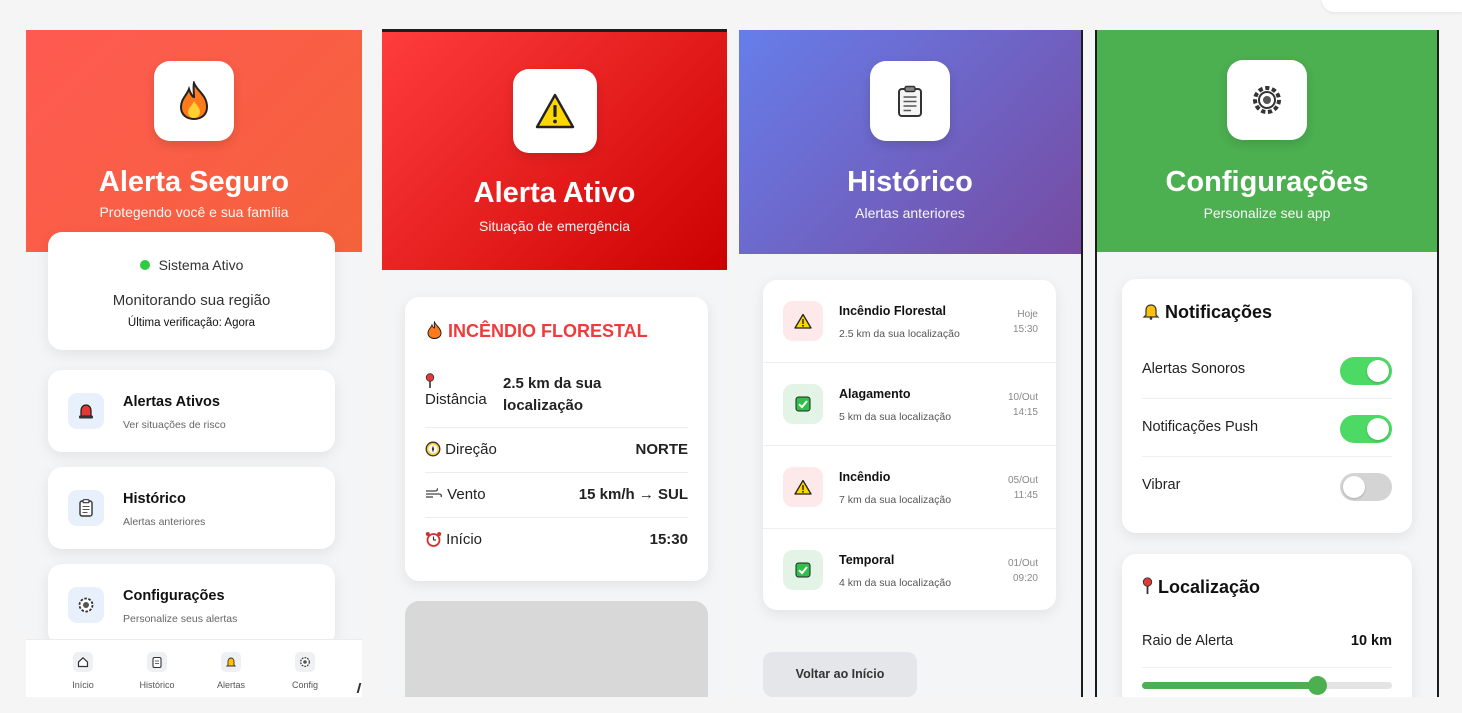  Describe the element at coordinates (1267, 213) in the screenshot. I see `settings-subtitle: Personalize seu app` at that location.